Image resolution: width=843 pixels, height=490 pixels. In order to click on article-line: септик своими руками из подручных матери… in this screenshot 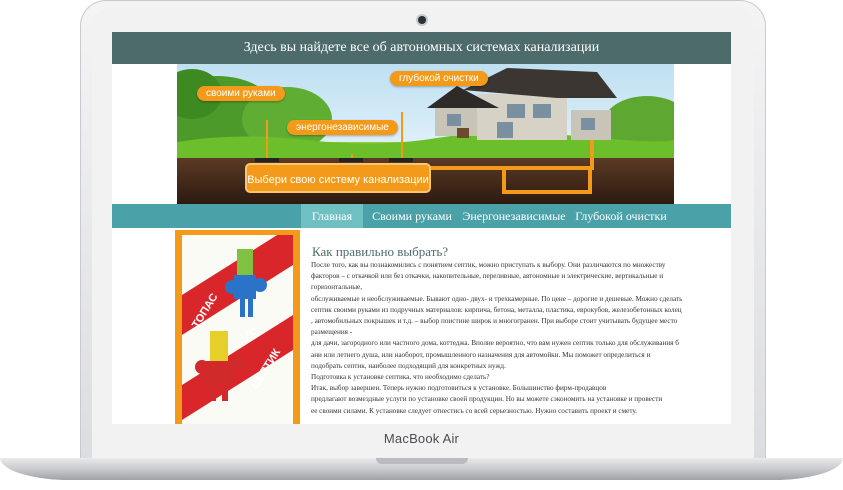, I will do `click(496, 309)`.